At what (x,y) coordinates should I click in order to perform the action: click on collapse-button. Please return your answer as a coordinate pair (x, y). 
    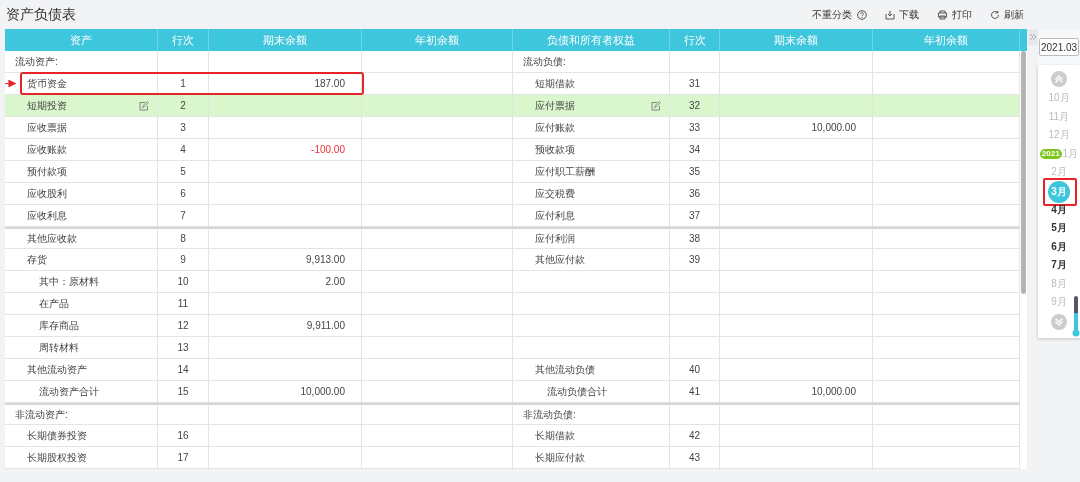
    Looking at the image, I should click on (1033, 37).